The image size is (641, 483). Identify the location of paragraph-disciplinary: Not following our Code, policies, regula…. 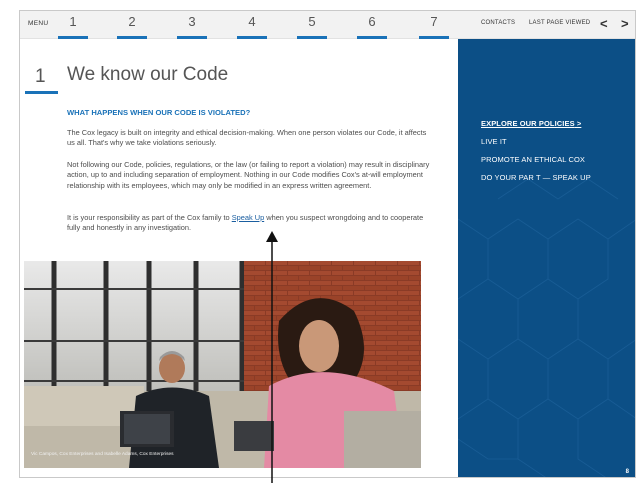
(248, 175).